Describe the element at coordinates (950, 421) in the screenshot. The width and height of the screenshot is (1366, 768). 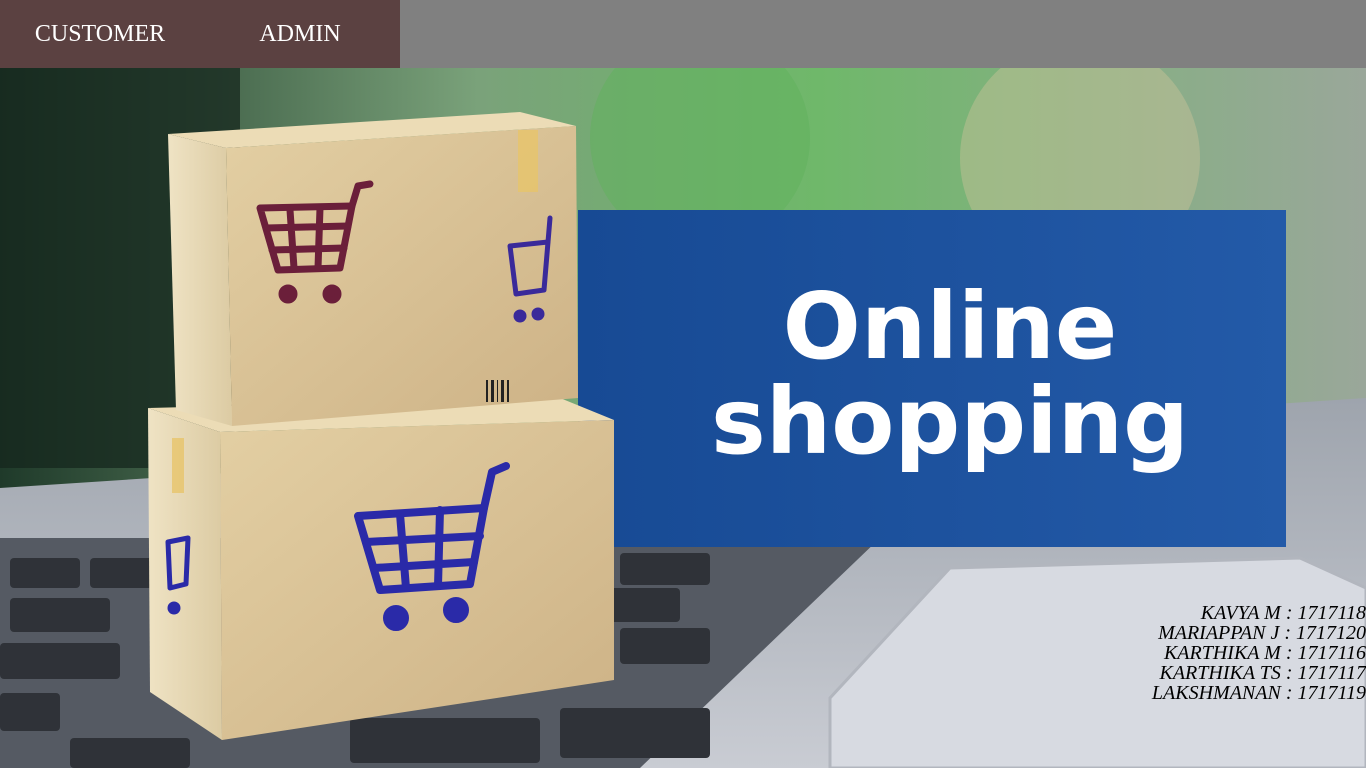
I see `banner-text-shopping: shopping` at that location.